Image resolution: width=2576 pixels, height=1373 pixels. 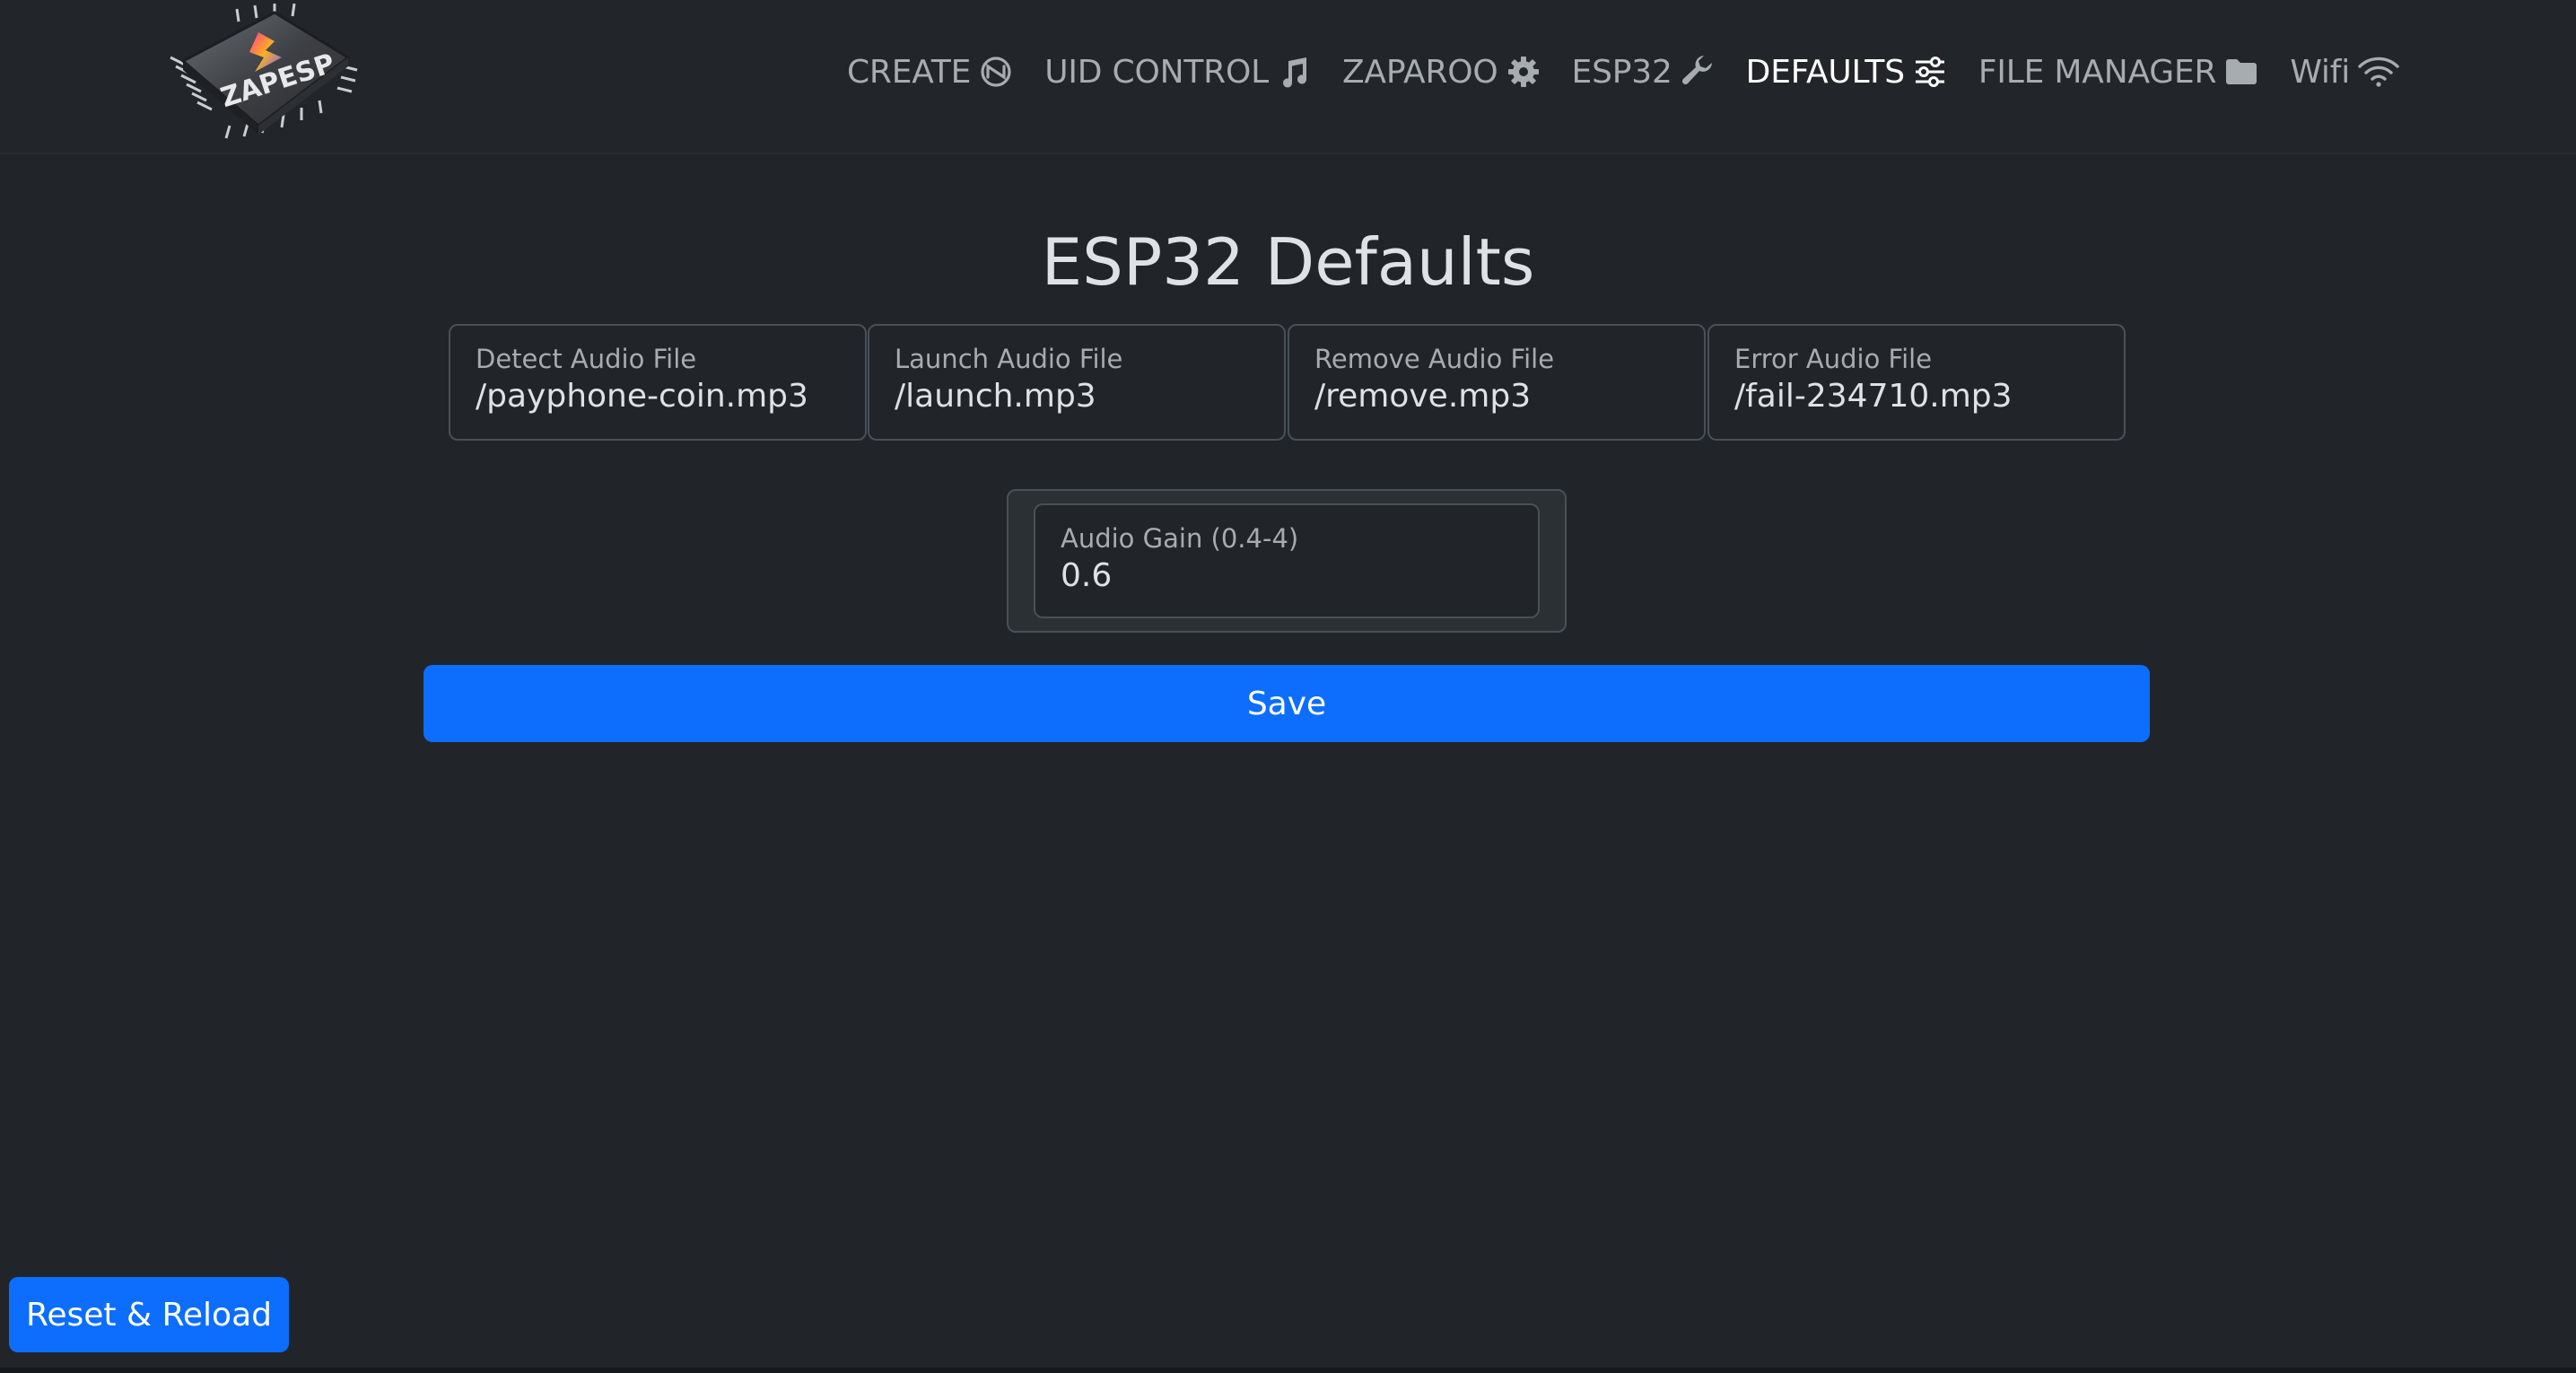 I want to click on nav-file-manager: FILE MANAGER, so click(x=2119, y=72).